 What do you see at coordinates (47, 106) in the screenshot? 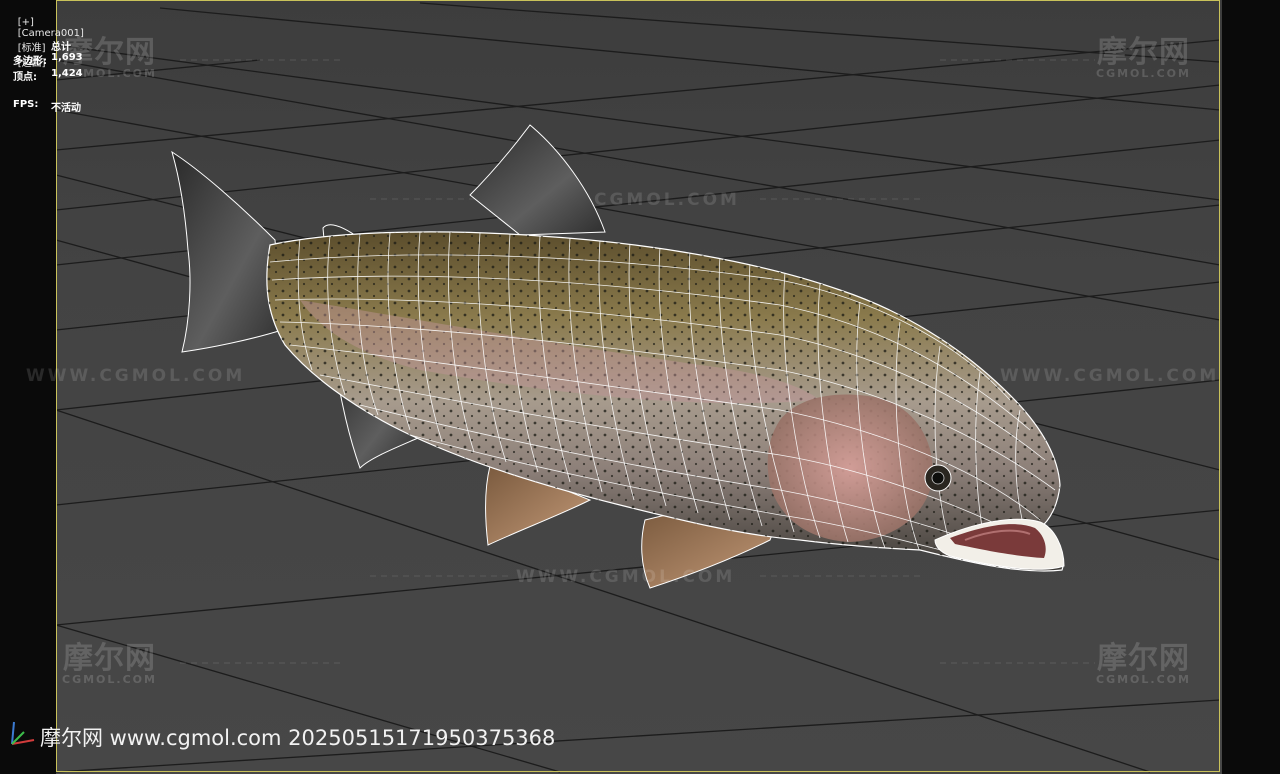
I see `fps-readout: FPS: 不活动` at bounding box center [47, 106].